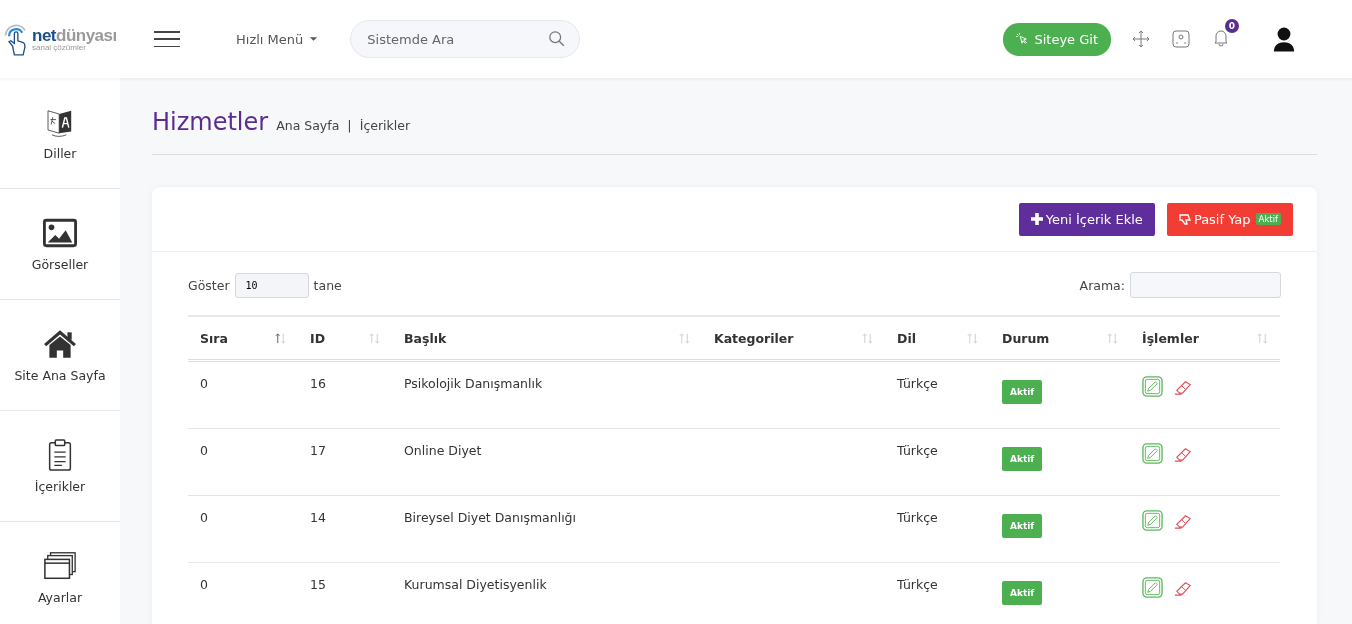  Describe the element at coordinates (1022, 39) in the screenshot. I see `cursor-click-icon` at that location.